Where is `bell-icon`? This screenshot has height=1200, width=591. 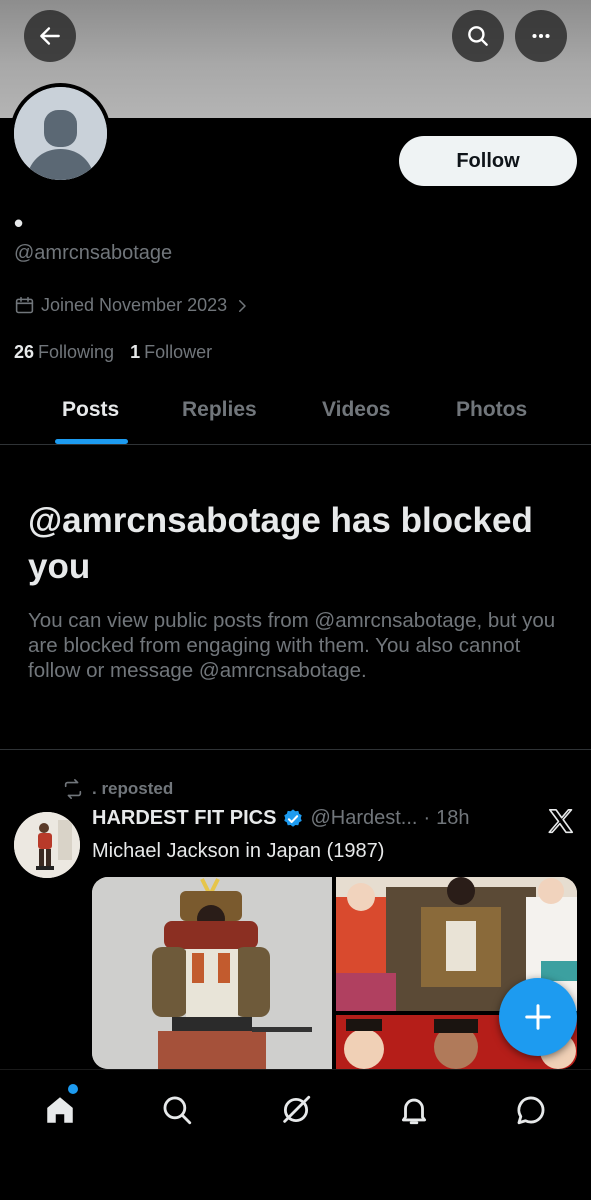
bell-icon is located at coordinates (414, 1111).